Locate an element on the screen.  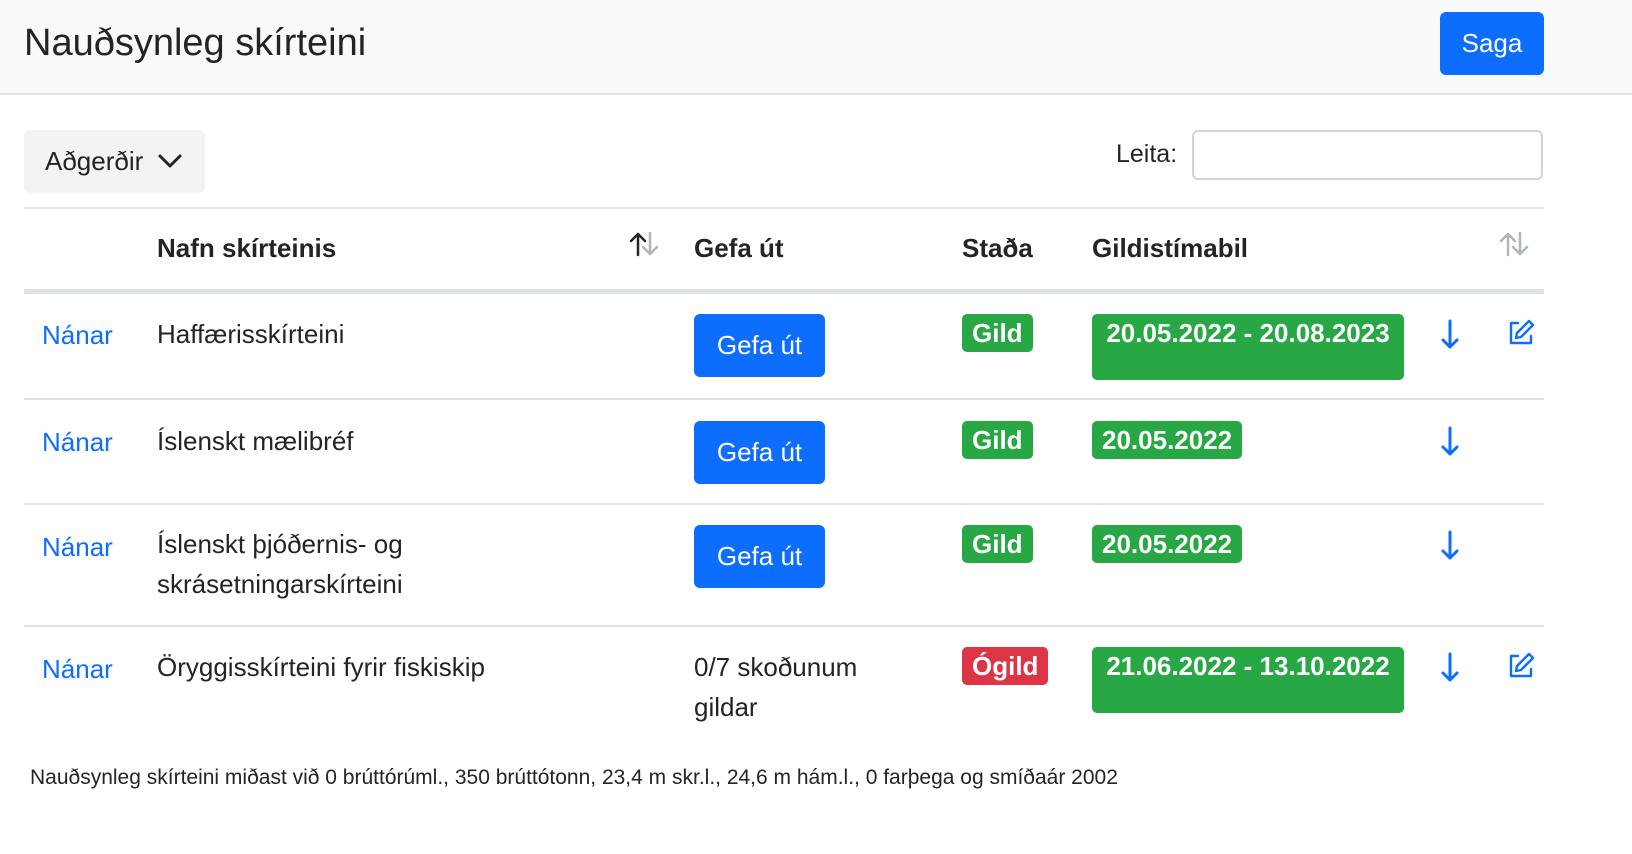
search-input is located at coordinates (1367, 155).